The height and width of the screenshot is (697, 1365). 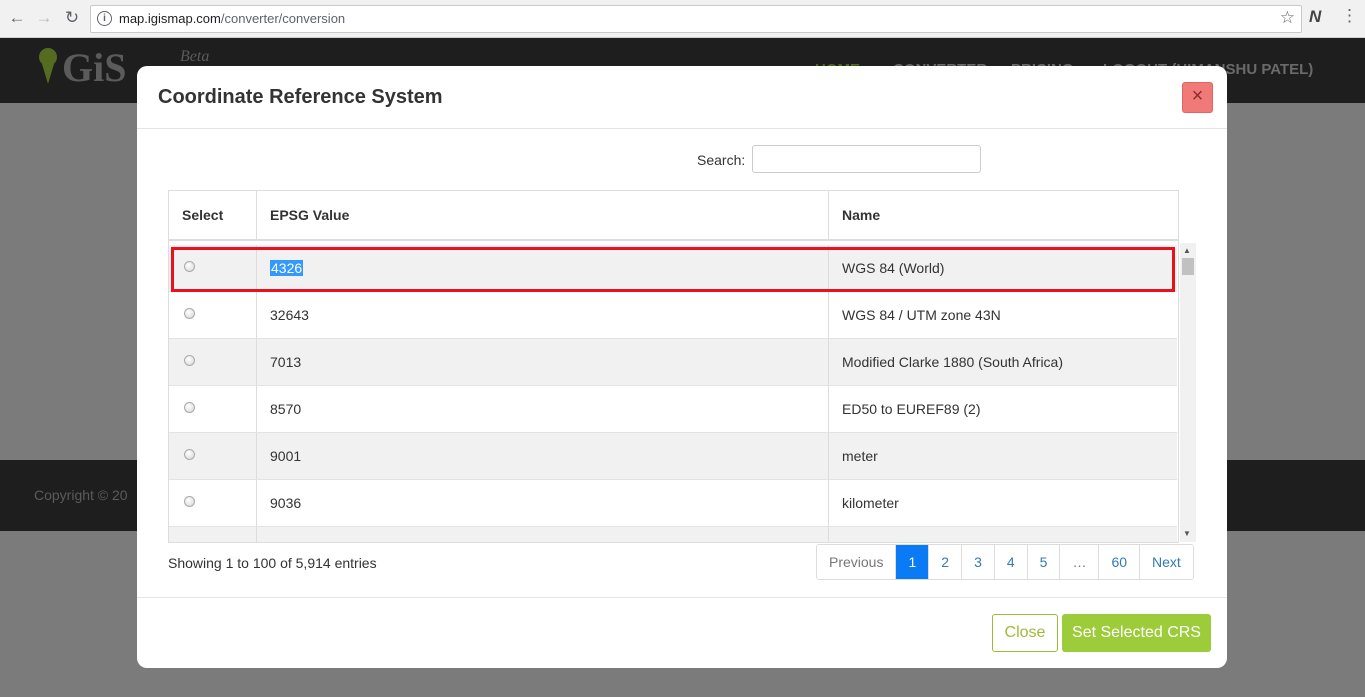 I want to click on extension-icon: N, so click(x=1315, y=17).